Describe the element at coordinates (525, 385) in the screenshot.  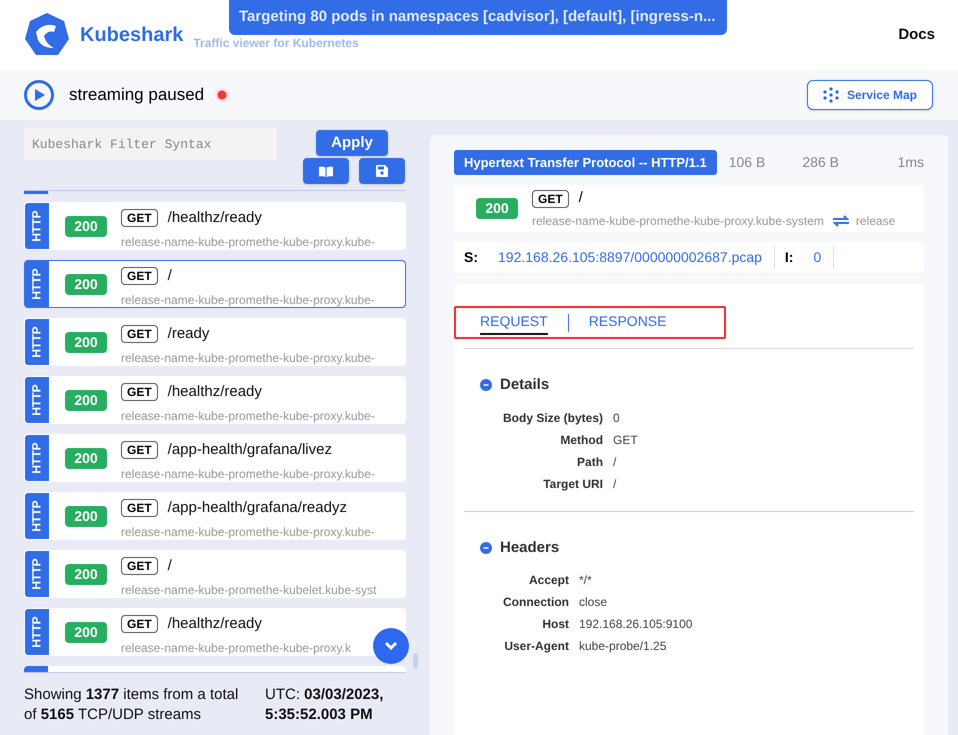
I see `section-title: Details` at that location.